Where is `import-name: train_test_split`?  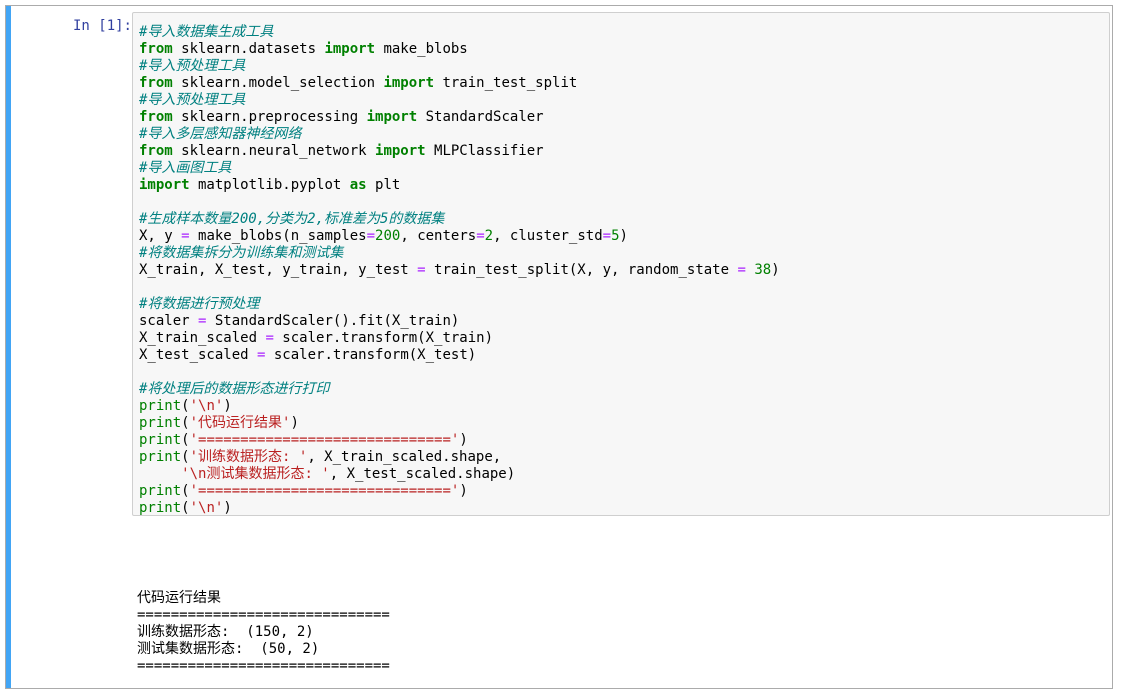 import-name: train_test_split is located at coordinates (506, 83).